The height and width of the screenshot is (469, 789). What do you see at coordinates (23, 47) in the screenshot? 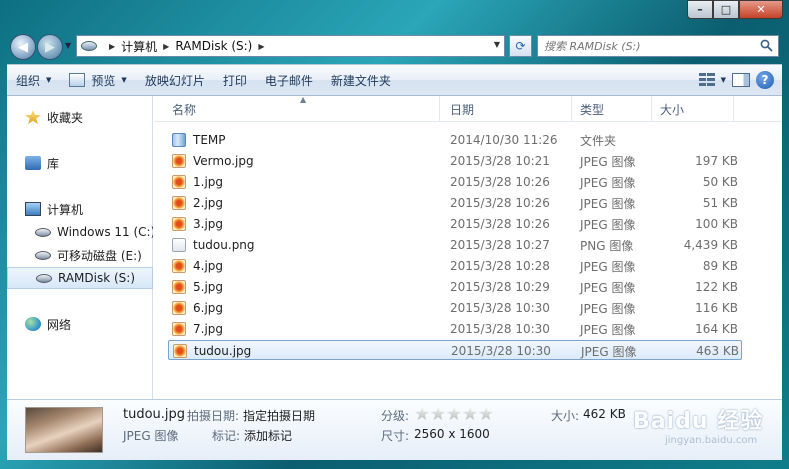
I see `back-button: ◀` at bounding box center [23, 47].